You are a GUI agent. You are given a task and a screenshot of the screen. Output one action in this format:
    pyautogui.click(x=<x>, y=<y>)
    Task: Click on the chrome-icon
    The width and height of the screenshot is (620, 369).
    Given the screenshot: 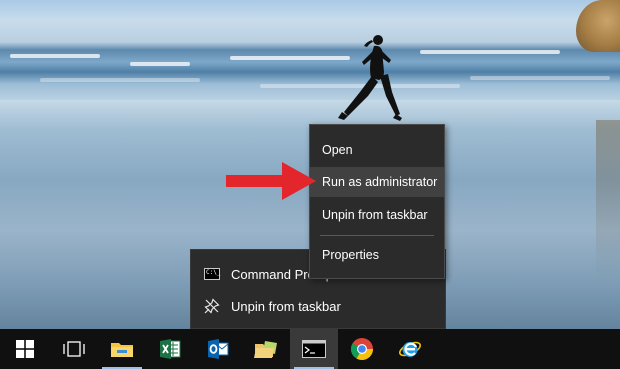 What is the action you would take?
    pyautogui.click(x=362, y=349)
    